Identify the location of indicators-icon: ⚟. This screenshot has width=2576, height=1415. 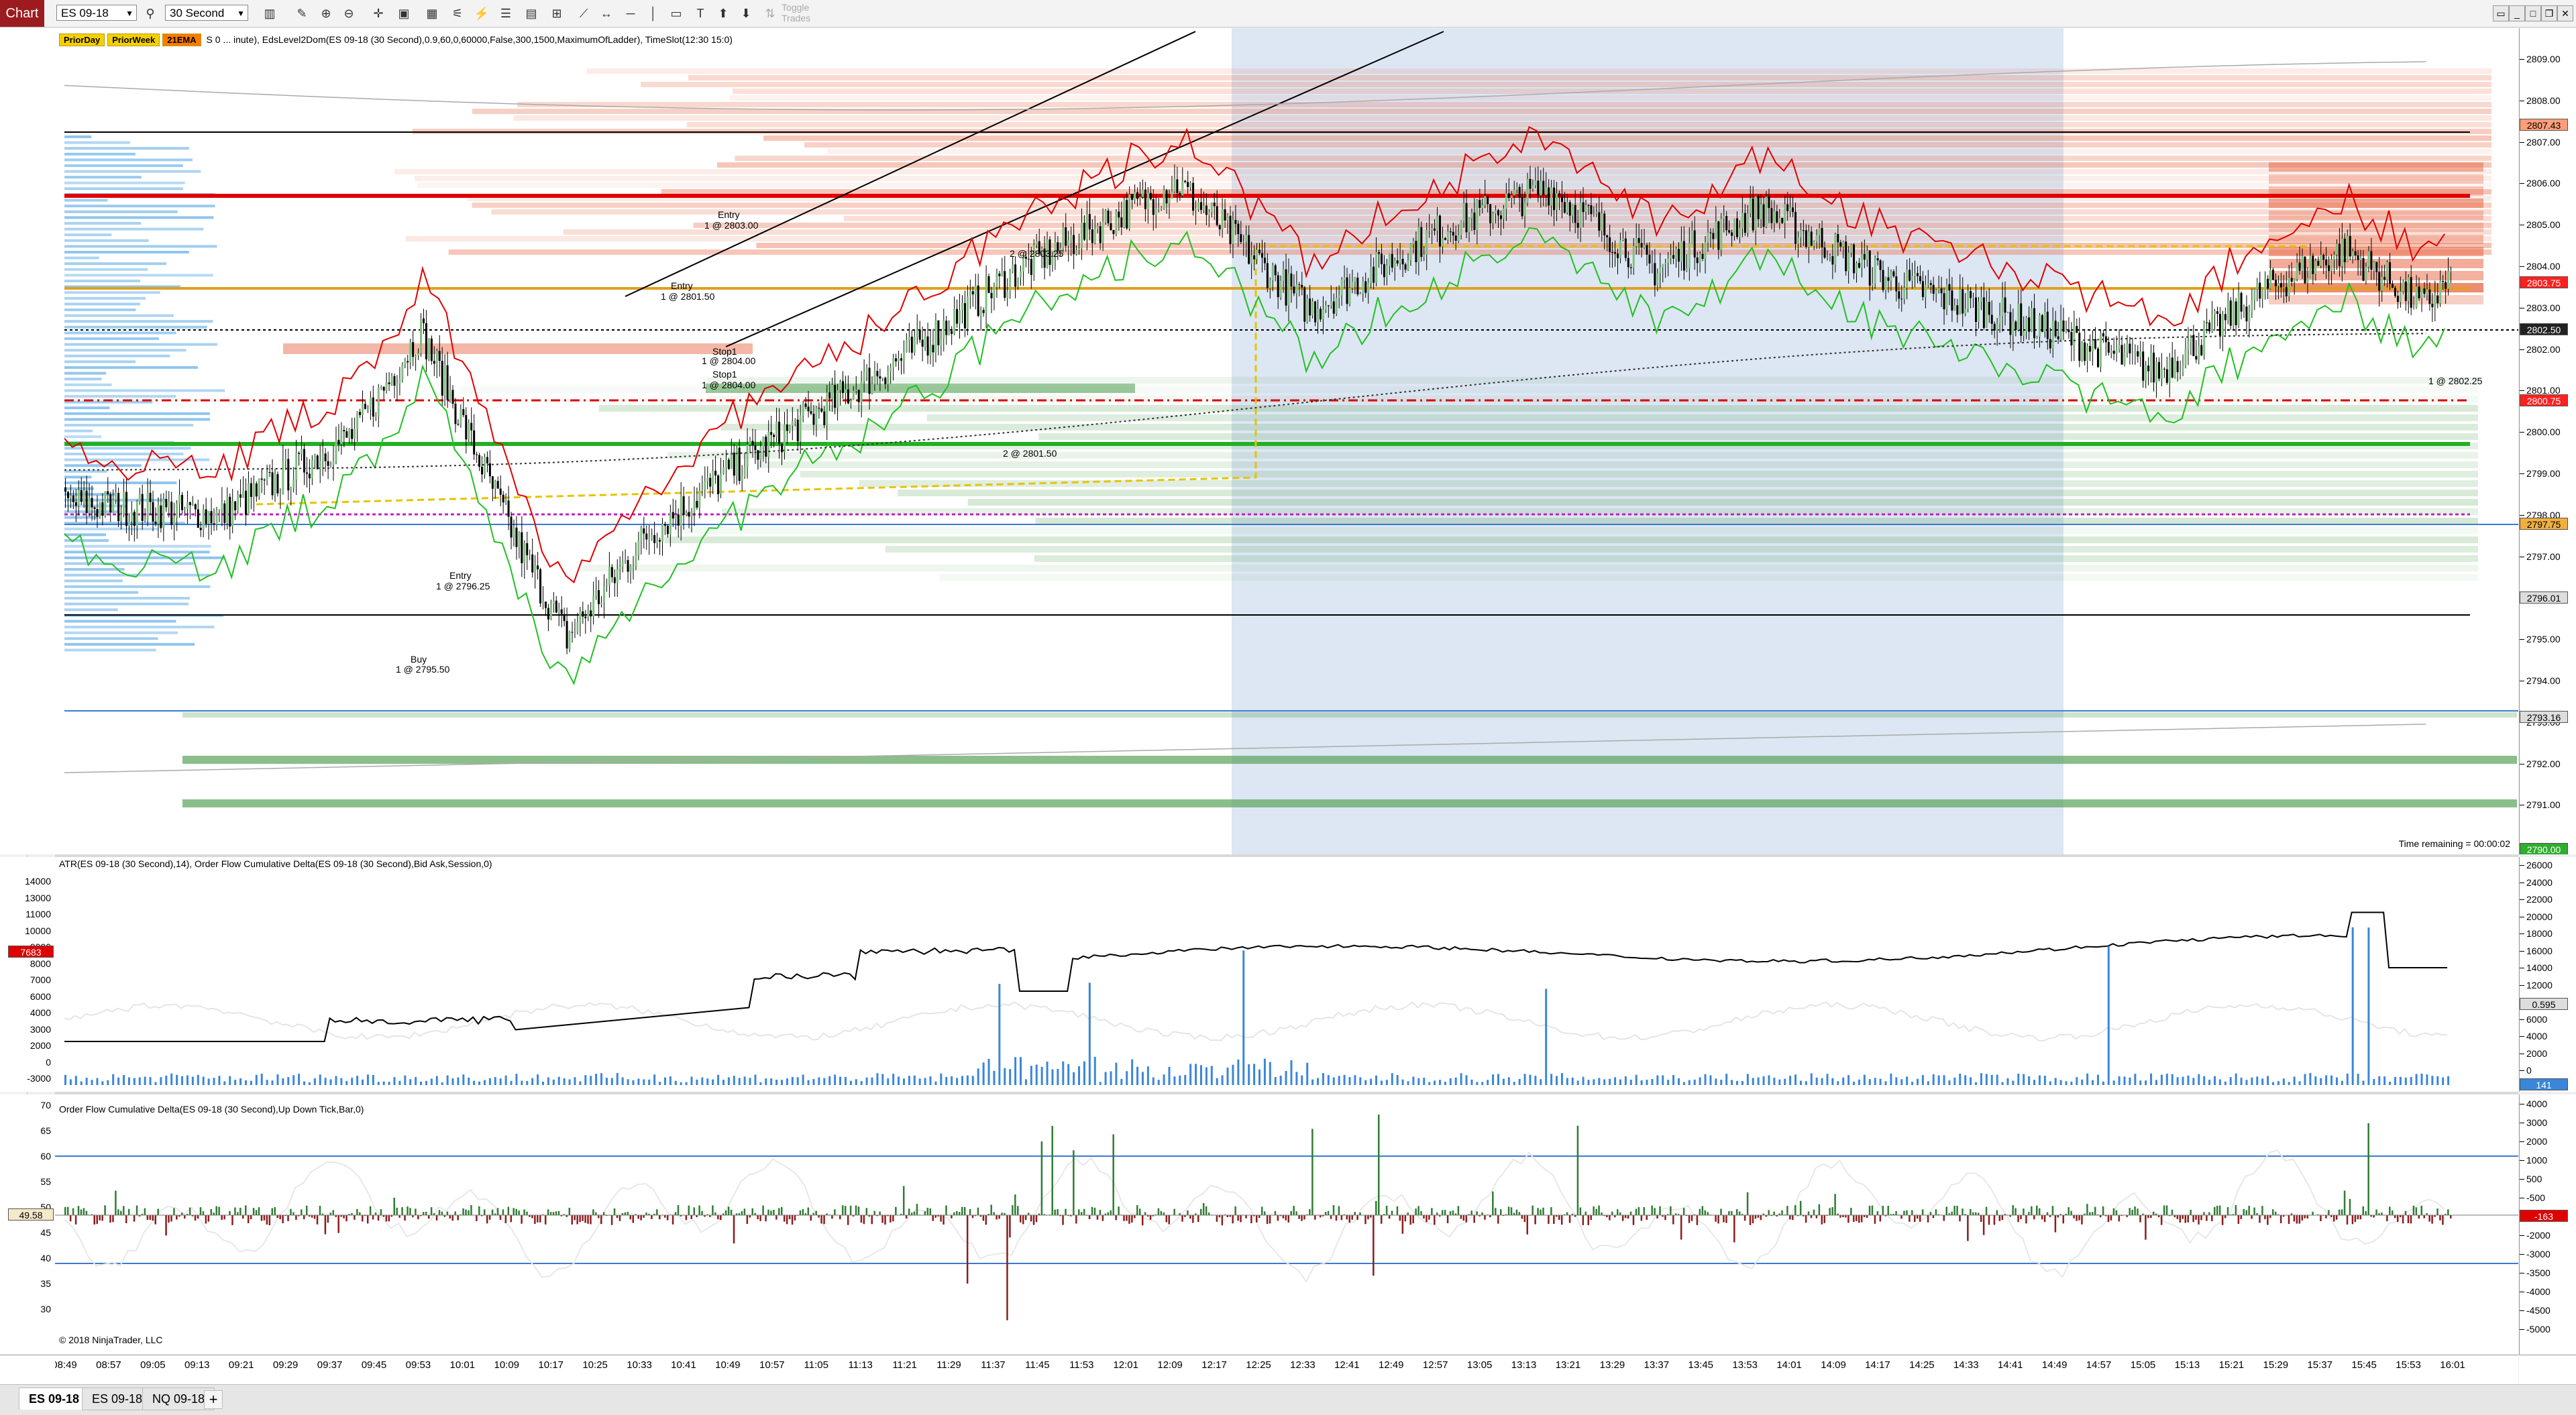
(457, 13).